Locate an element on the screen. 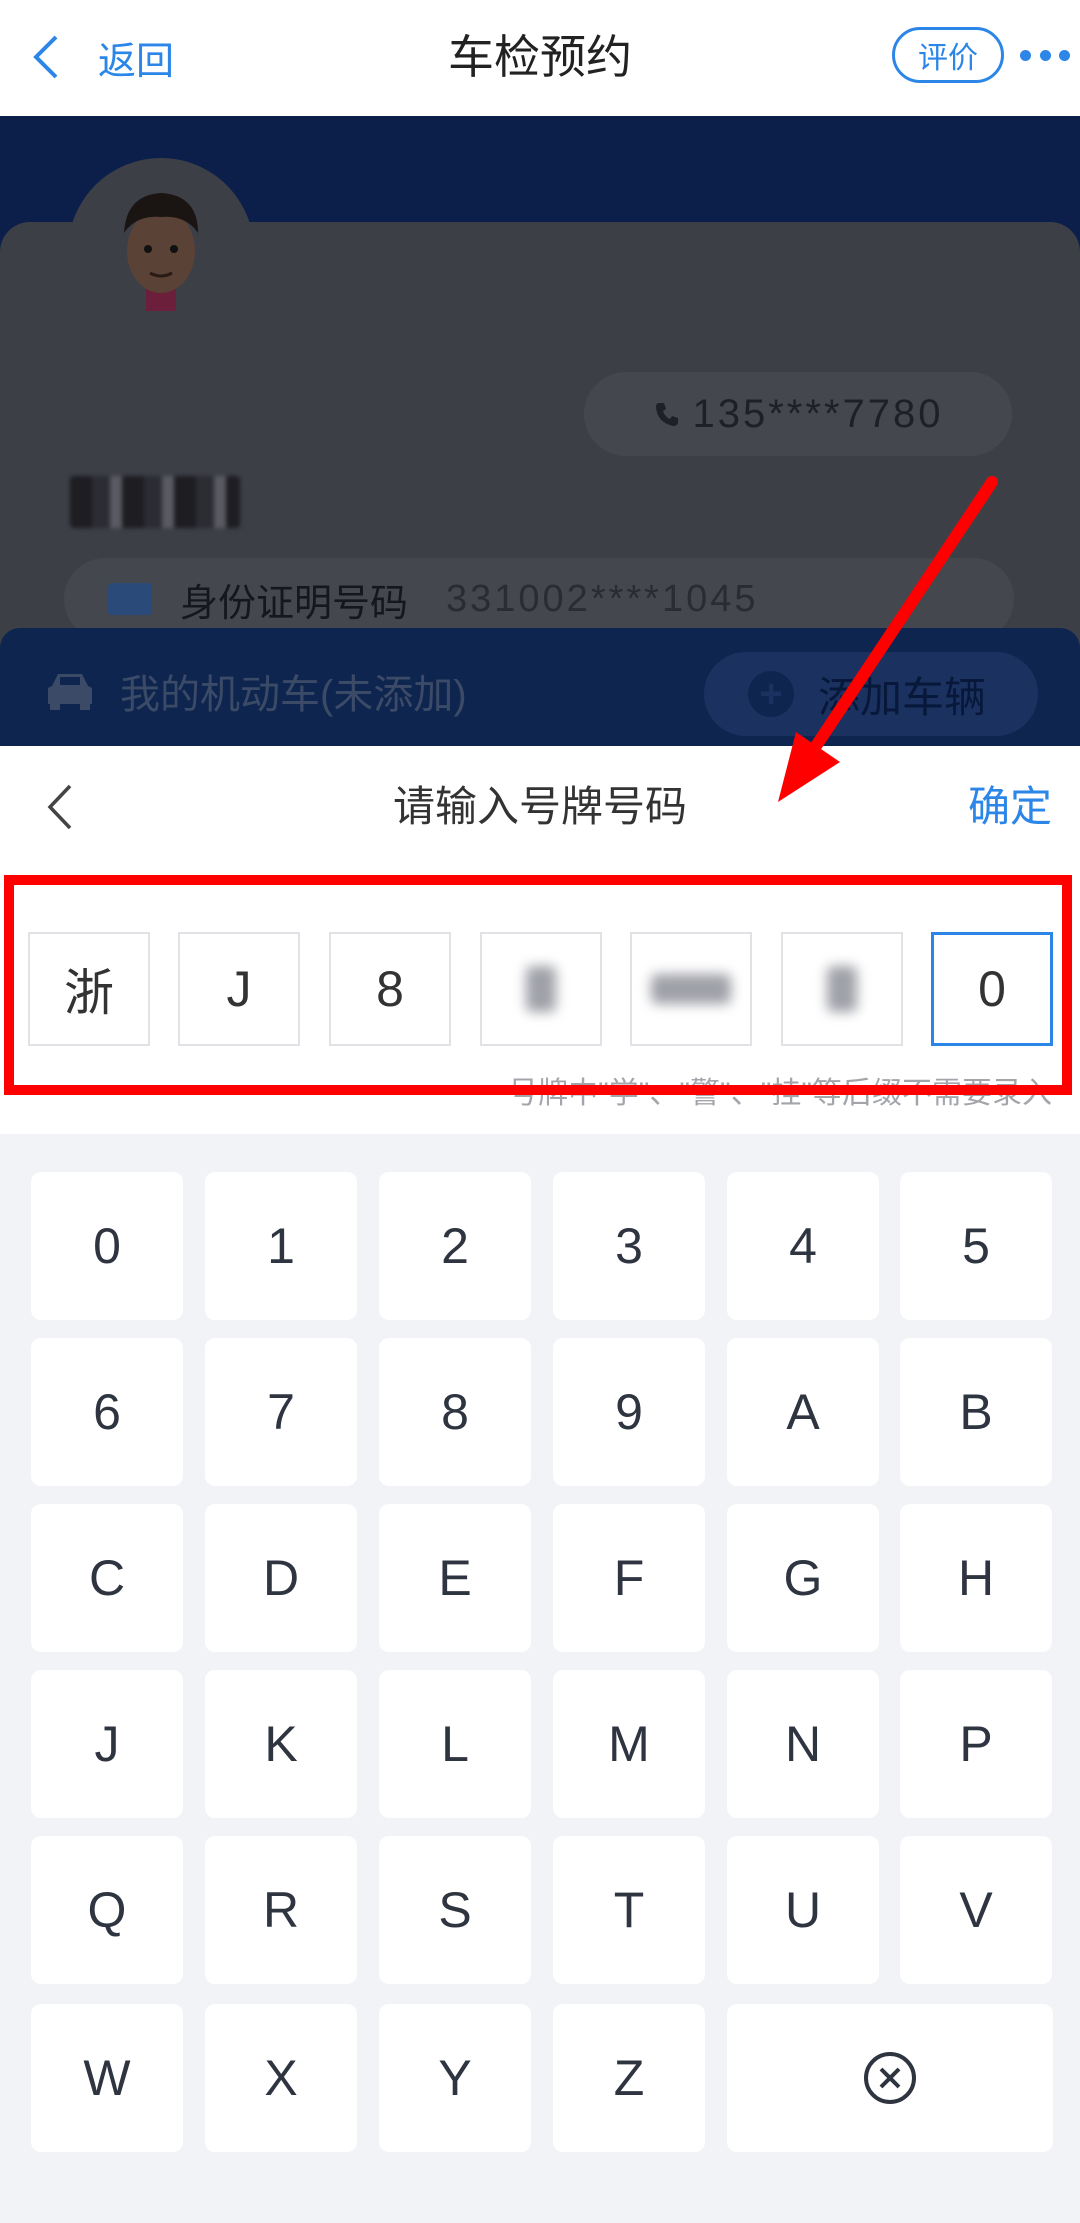 This screenshot has height=2223, width=1080. key-Y: Y is located at coordinates (455, 2078).